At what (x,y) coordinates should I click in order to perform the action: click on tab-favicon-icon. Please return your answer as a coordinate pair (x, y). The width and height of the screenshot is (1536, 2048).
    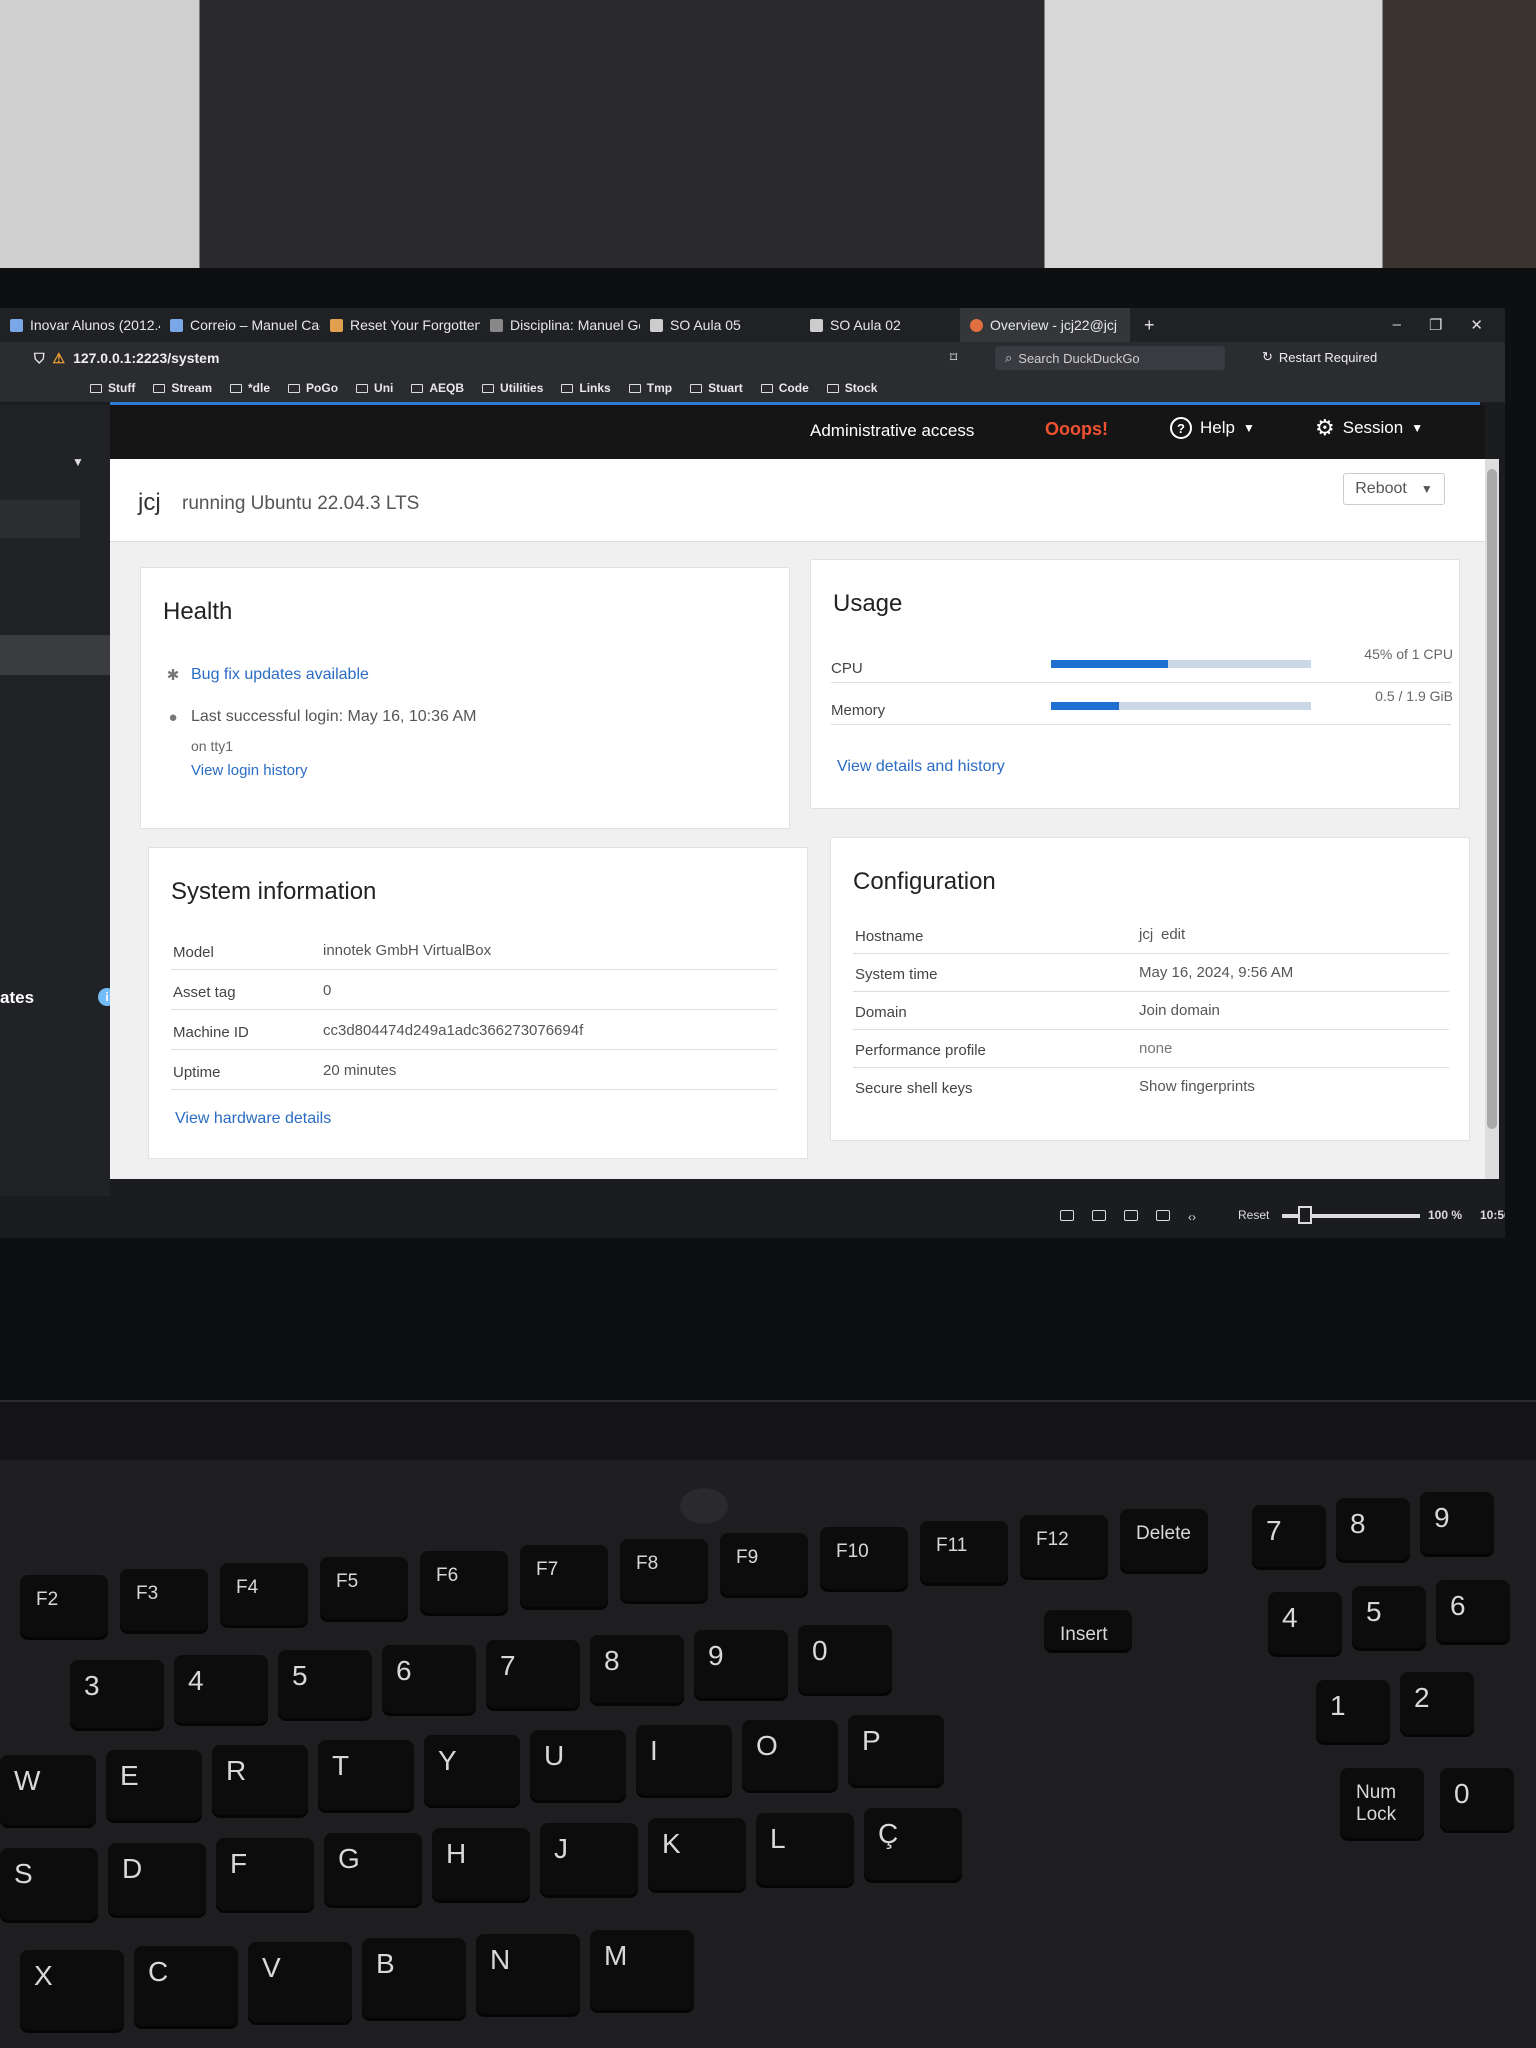
    Looking at the image, I should click on (176, 325).